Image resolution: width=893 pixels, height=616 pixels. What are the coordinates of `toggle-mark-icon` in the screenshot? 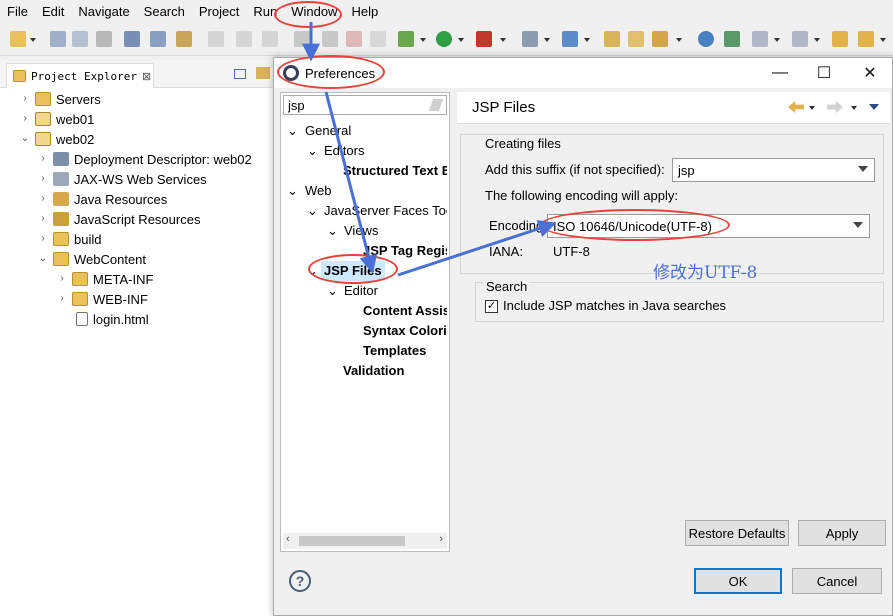 It's located at (158, 39).